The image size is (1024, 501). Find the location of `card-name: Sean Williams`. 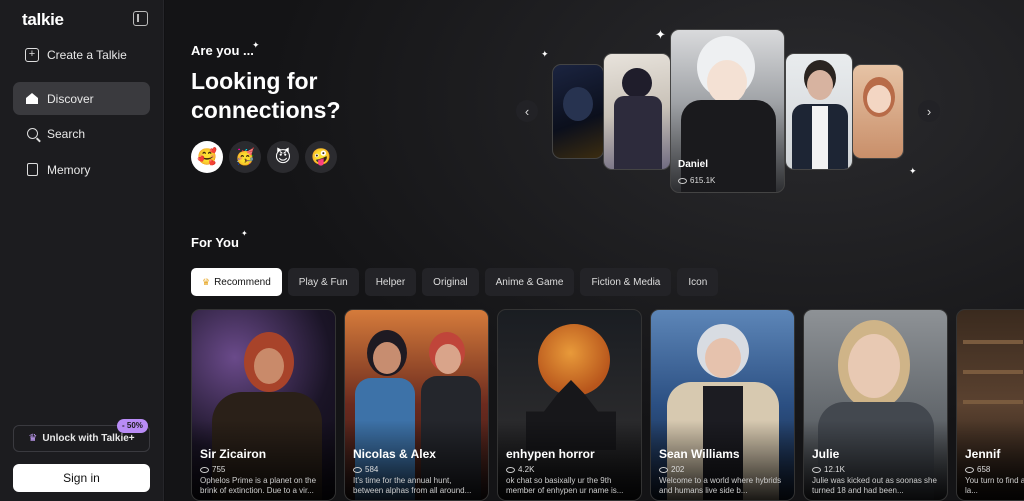

card-name: Sean Williams is located at coordinates (699, 454).